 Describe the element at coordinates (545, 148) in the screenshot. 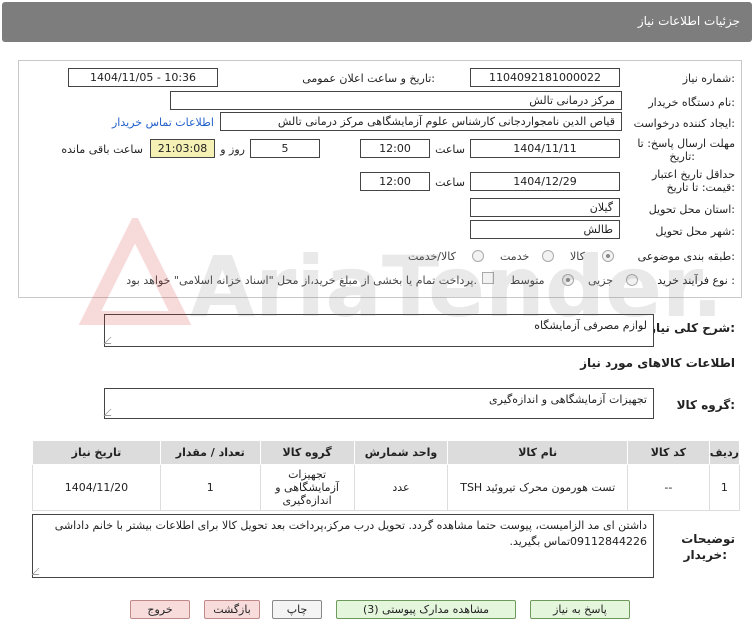

I see `deadline-date-field: 1404/11/11` at that location.